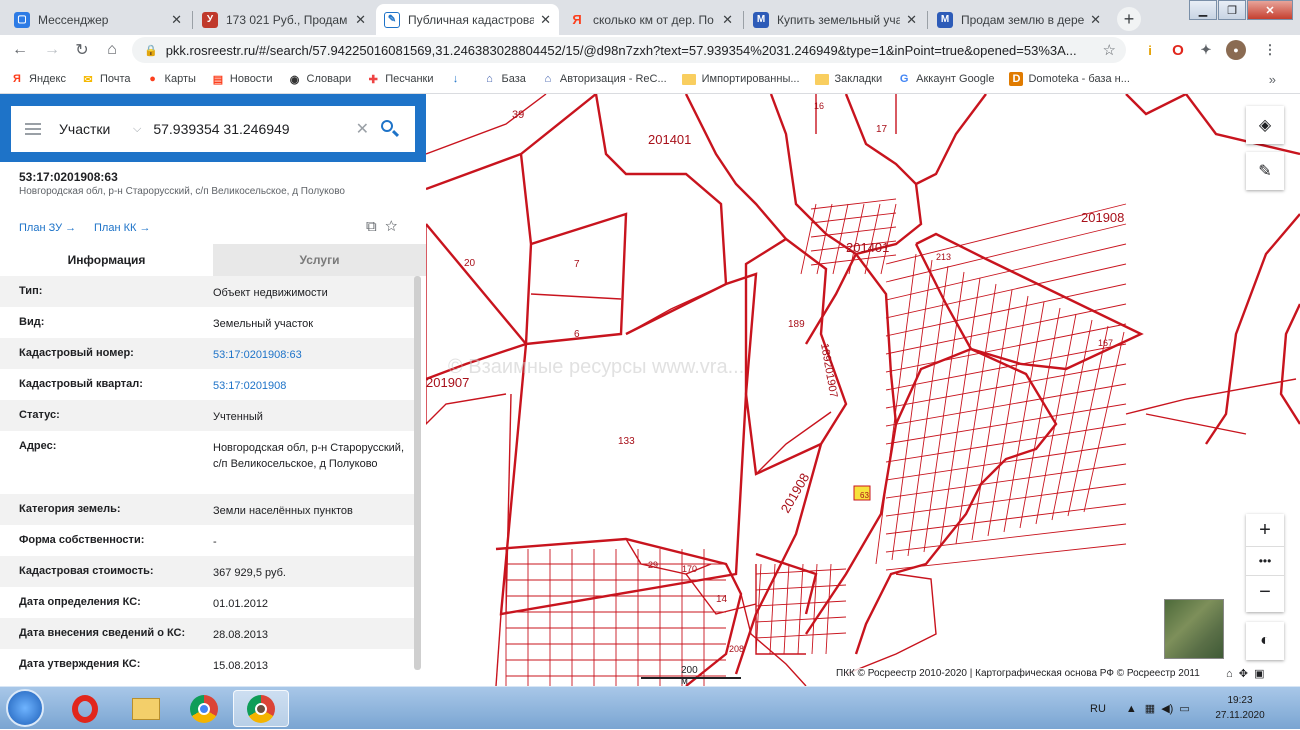  I want to click on menu-icon, so click(33, 129).